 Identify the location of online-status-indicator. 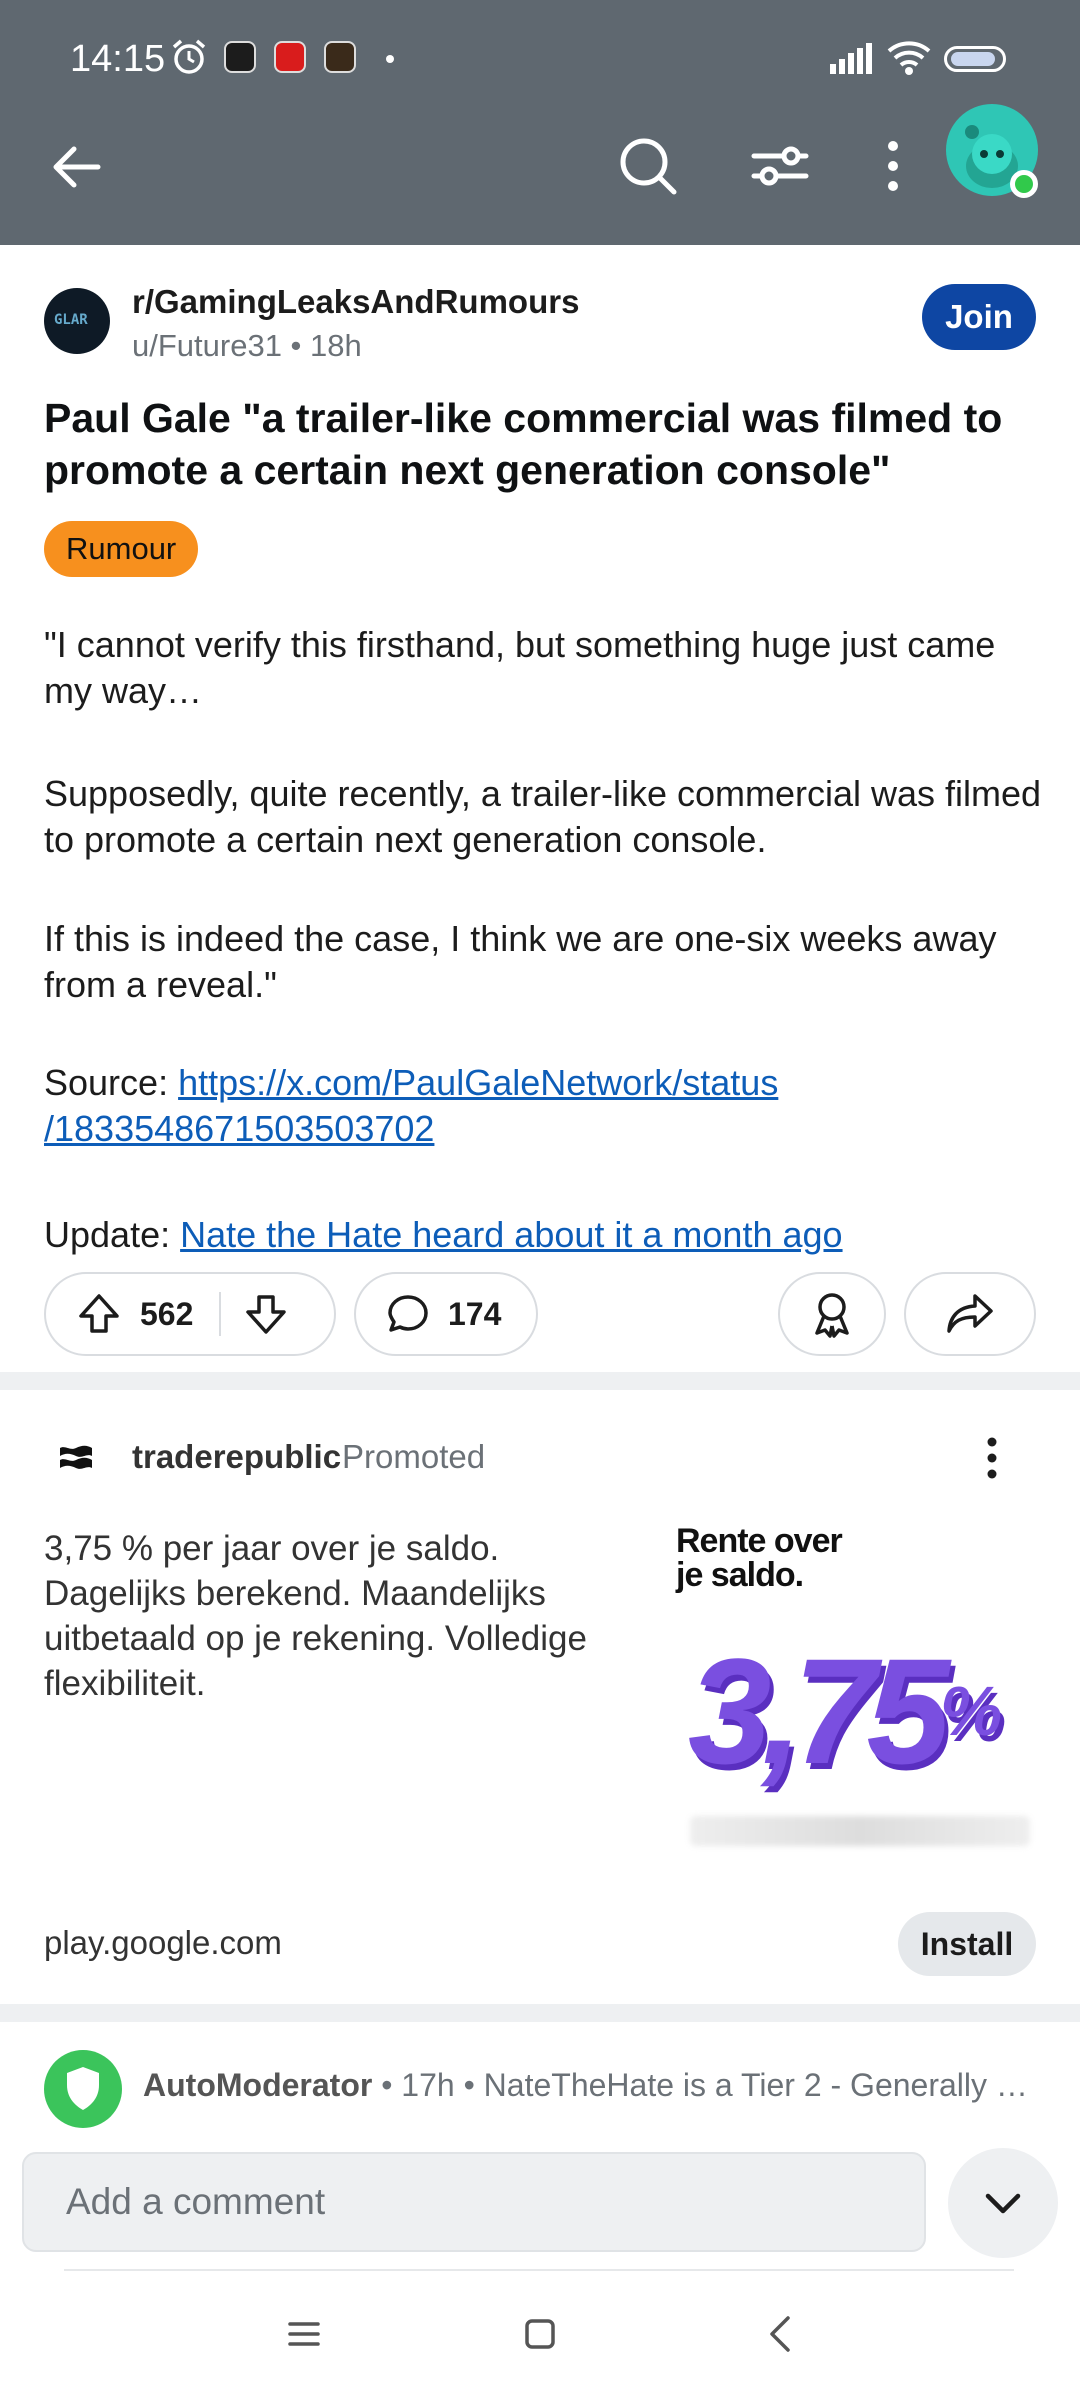
(1024, 184).